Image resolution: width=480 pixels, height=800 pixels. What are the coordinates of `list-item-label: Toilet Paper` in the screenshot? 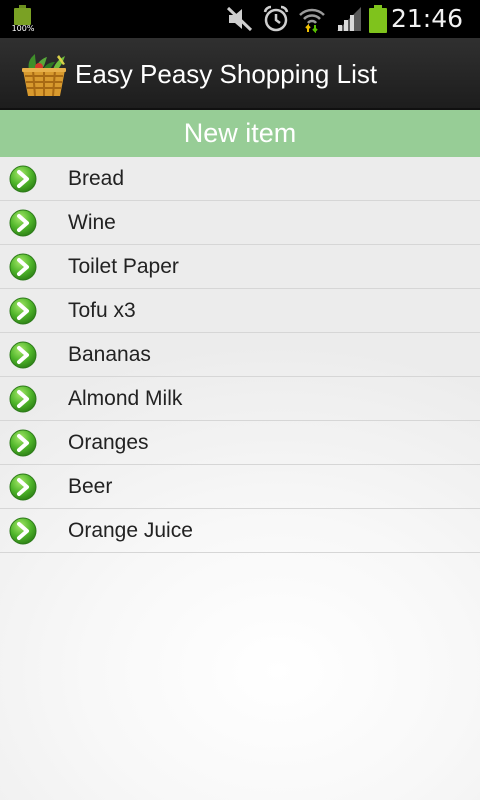 It's located at (123, 266).